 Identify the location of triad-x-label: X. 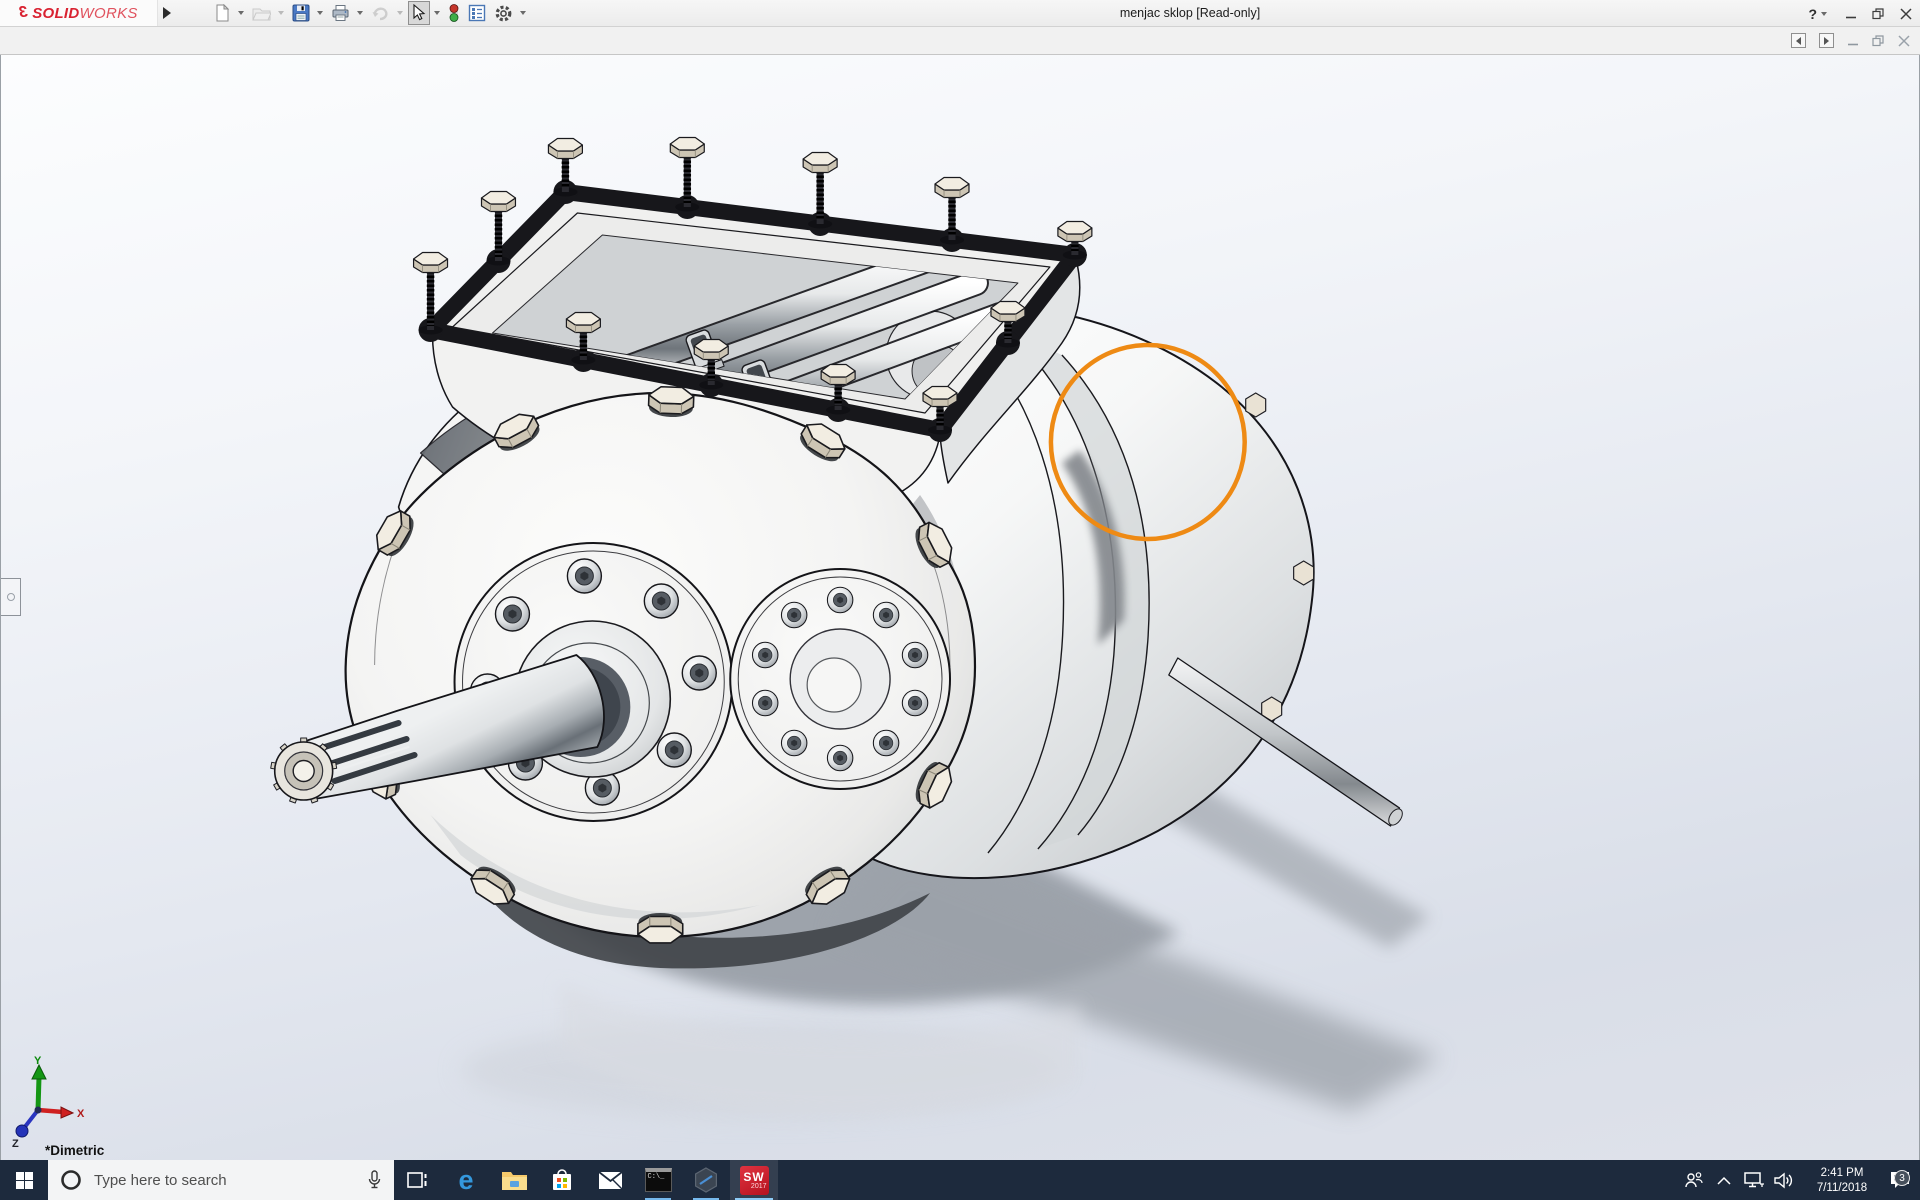
(81, 1114).